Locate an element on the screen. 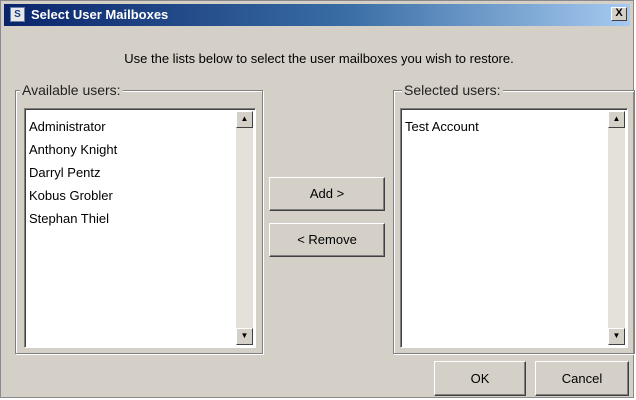  available-scrollbar: ▲ ▼ is located at coordinates (244, 228).